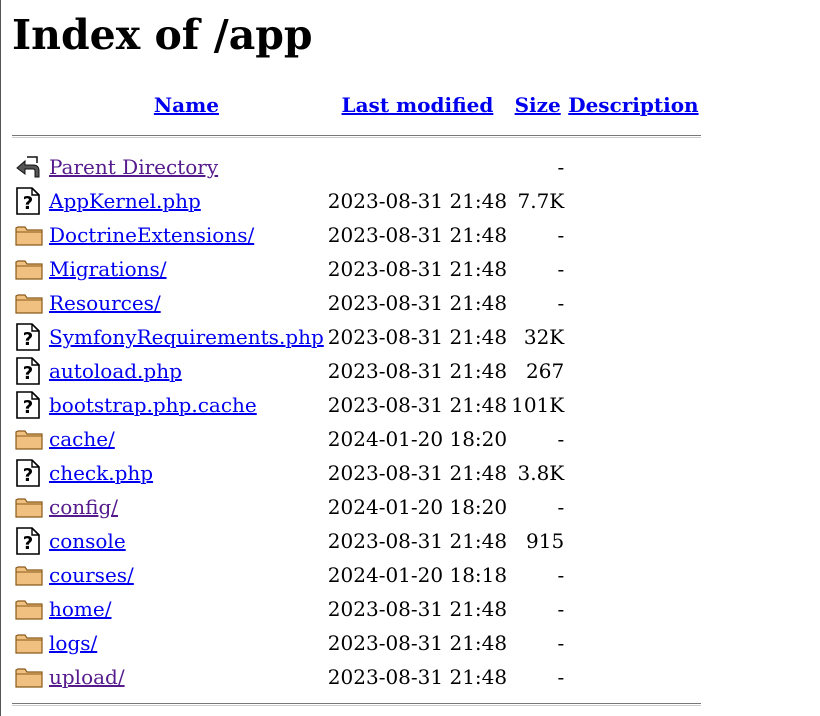 This screenshot has height=716, width=820. I want to click on sort-by-description-link: Description, so click(633, 105).